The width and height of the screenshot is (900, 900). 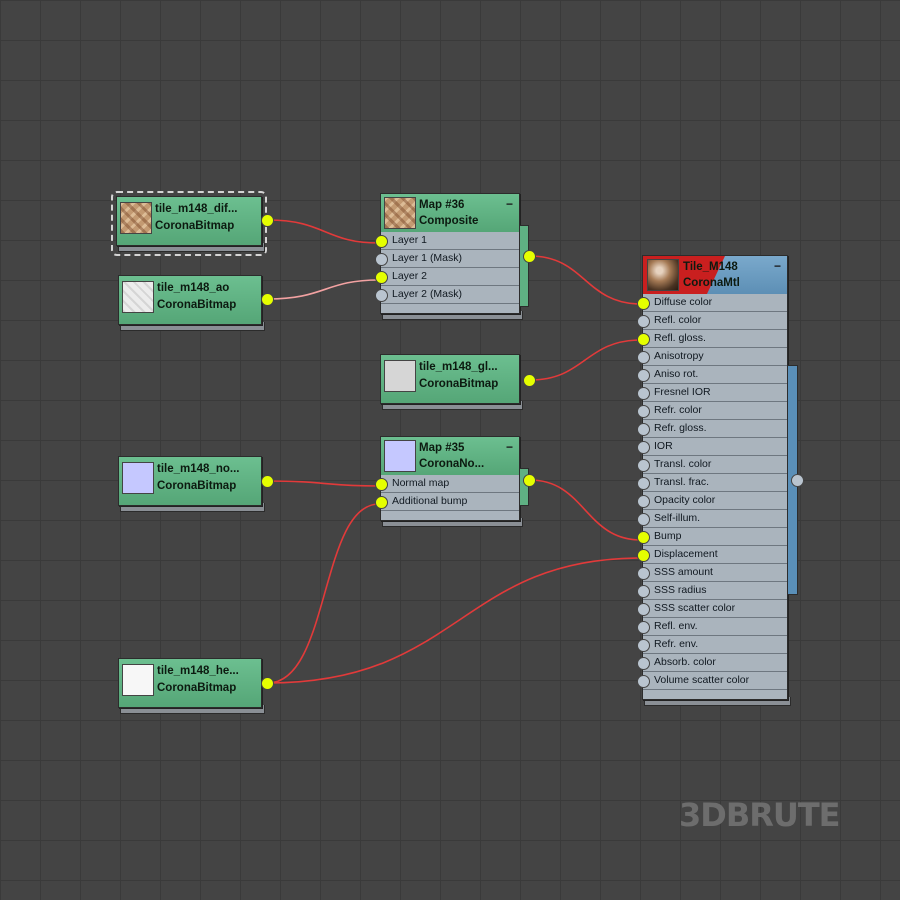 What do you see at coordinates (712, 321) in the screenshot?
I see `slot-refl-color: Refl. color` at bounding box center [712, 321].